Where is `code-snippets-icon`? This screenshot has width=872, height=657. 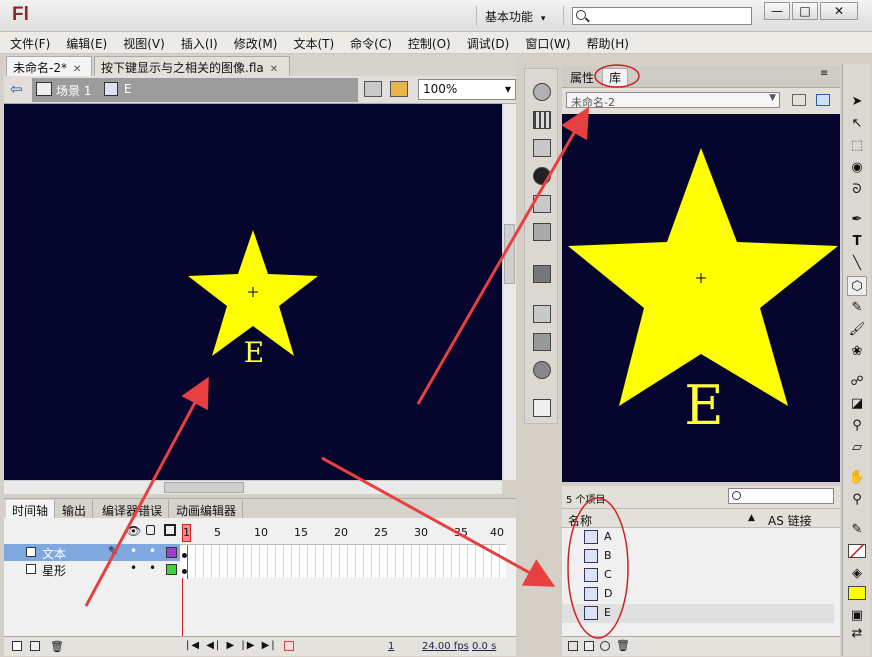
code-snippets-icon is located at coordinates (542, 232).